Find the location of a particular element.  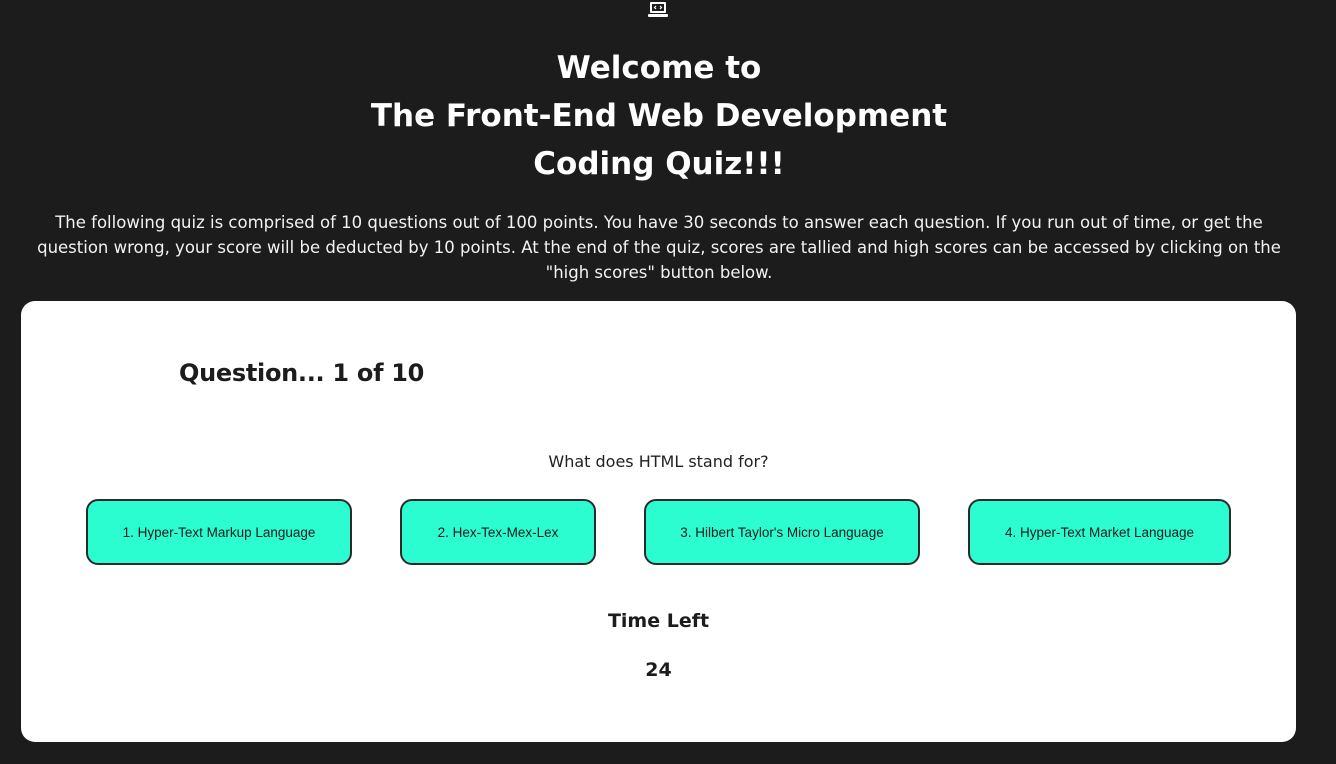

timer-label: Time Left is located at coordinates (658, 621).